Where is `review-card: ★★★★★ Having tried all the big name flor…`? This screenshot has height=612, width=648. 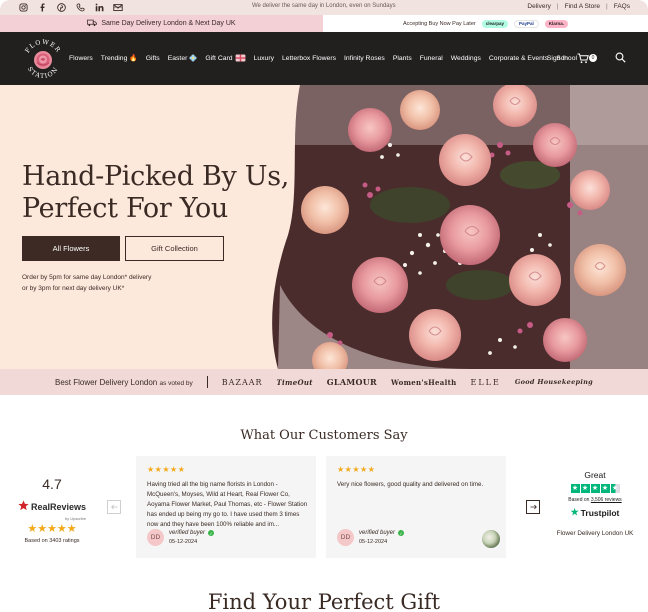 review-card: ★★★★★ Having tried all the big name flor… is located at coordinates (226, 507).